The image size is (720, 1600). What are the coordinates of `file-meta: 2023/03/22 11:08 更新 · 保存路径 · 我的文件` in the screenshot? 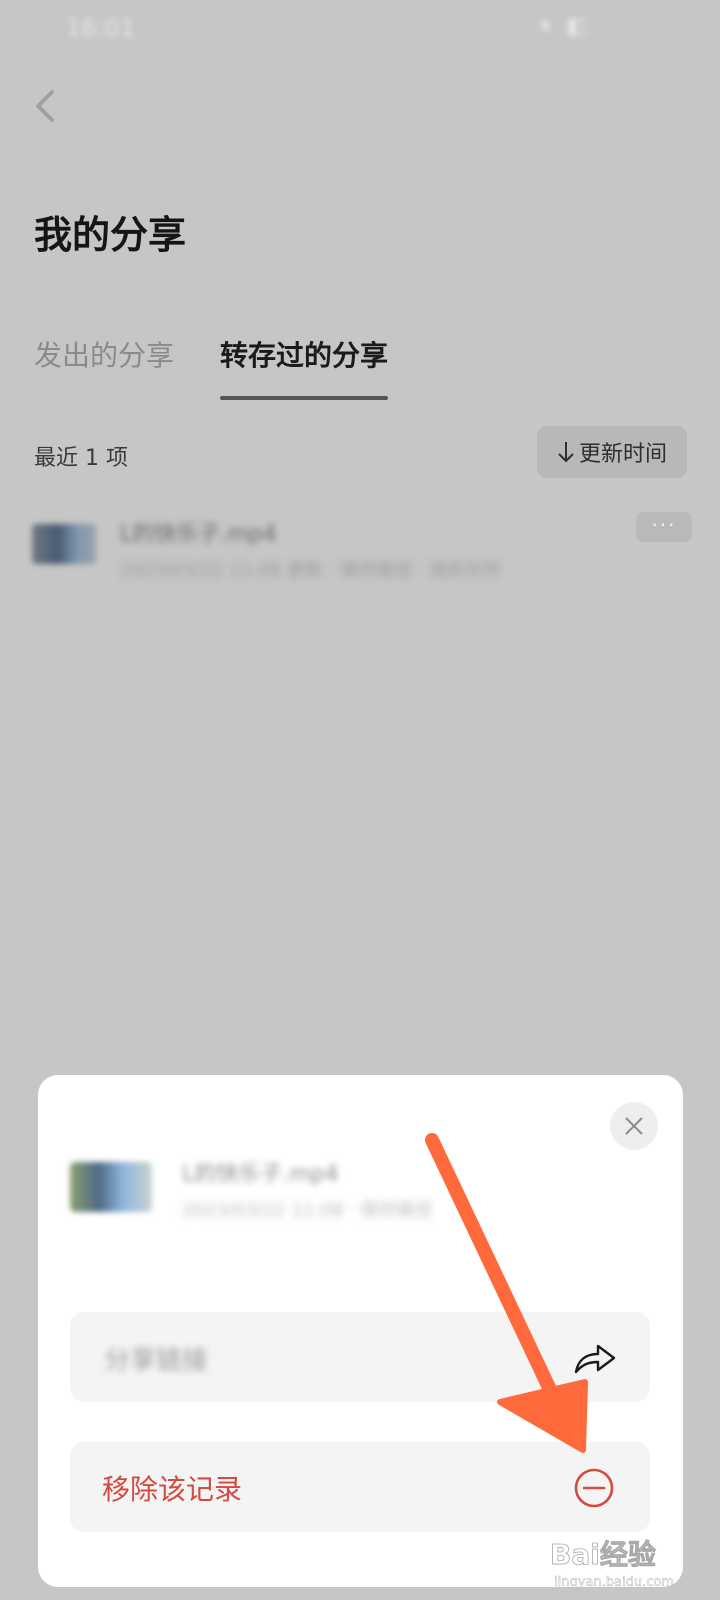 It's located at (311, 570).